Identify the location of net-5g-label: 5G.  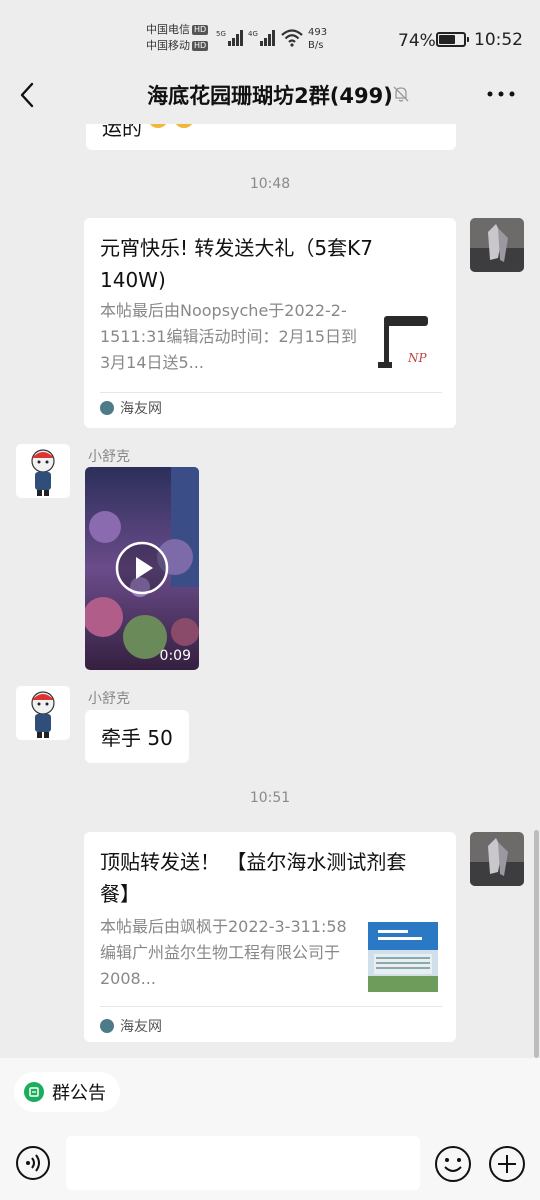
(221, 34).